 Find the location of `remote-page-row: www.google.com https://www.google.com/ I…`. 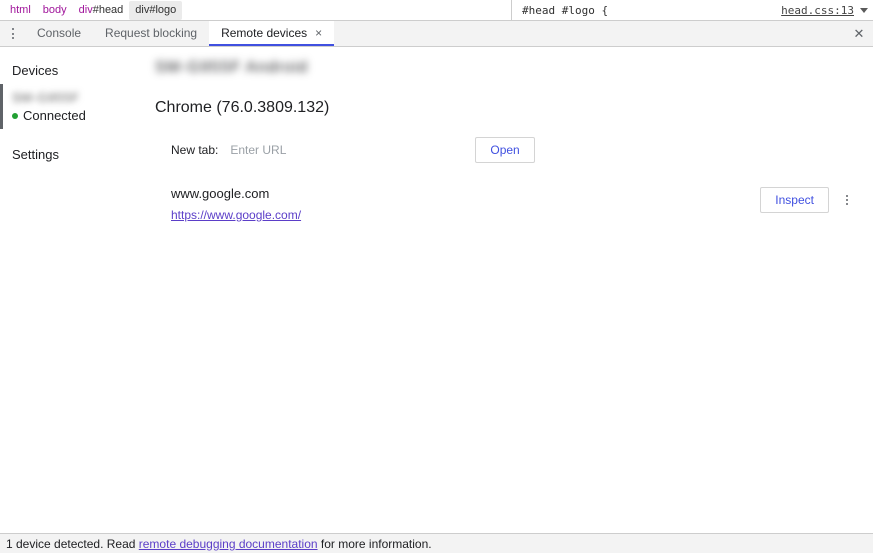

remote-page-row: www.google.com https://www.google.com/ I… is located at coordinates (505, 203).